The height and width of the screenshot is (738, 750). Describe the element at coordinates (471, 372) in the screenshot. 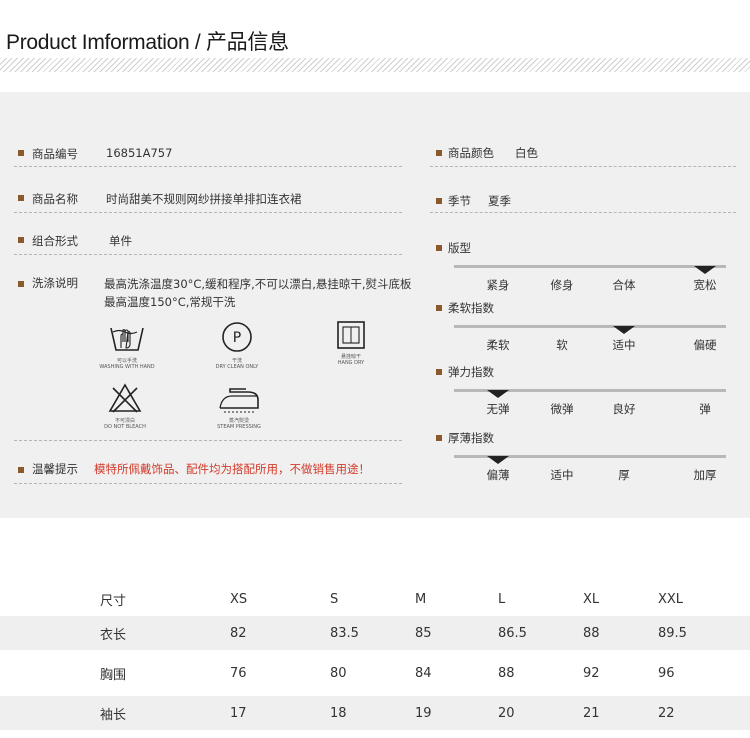

I see `scale-label: 弹力指数` at that location.